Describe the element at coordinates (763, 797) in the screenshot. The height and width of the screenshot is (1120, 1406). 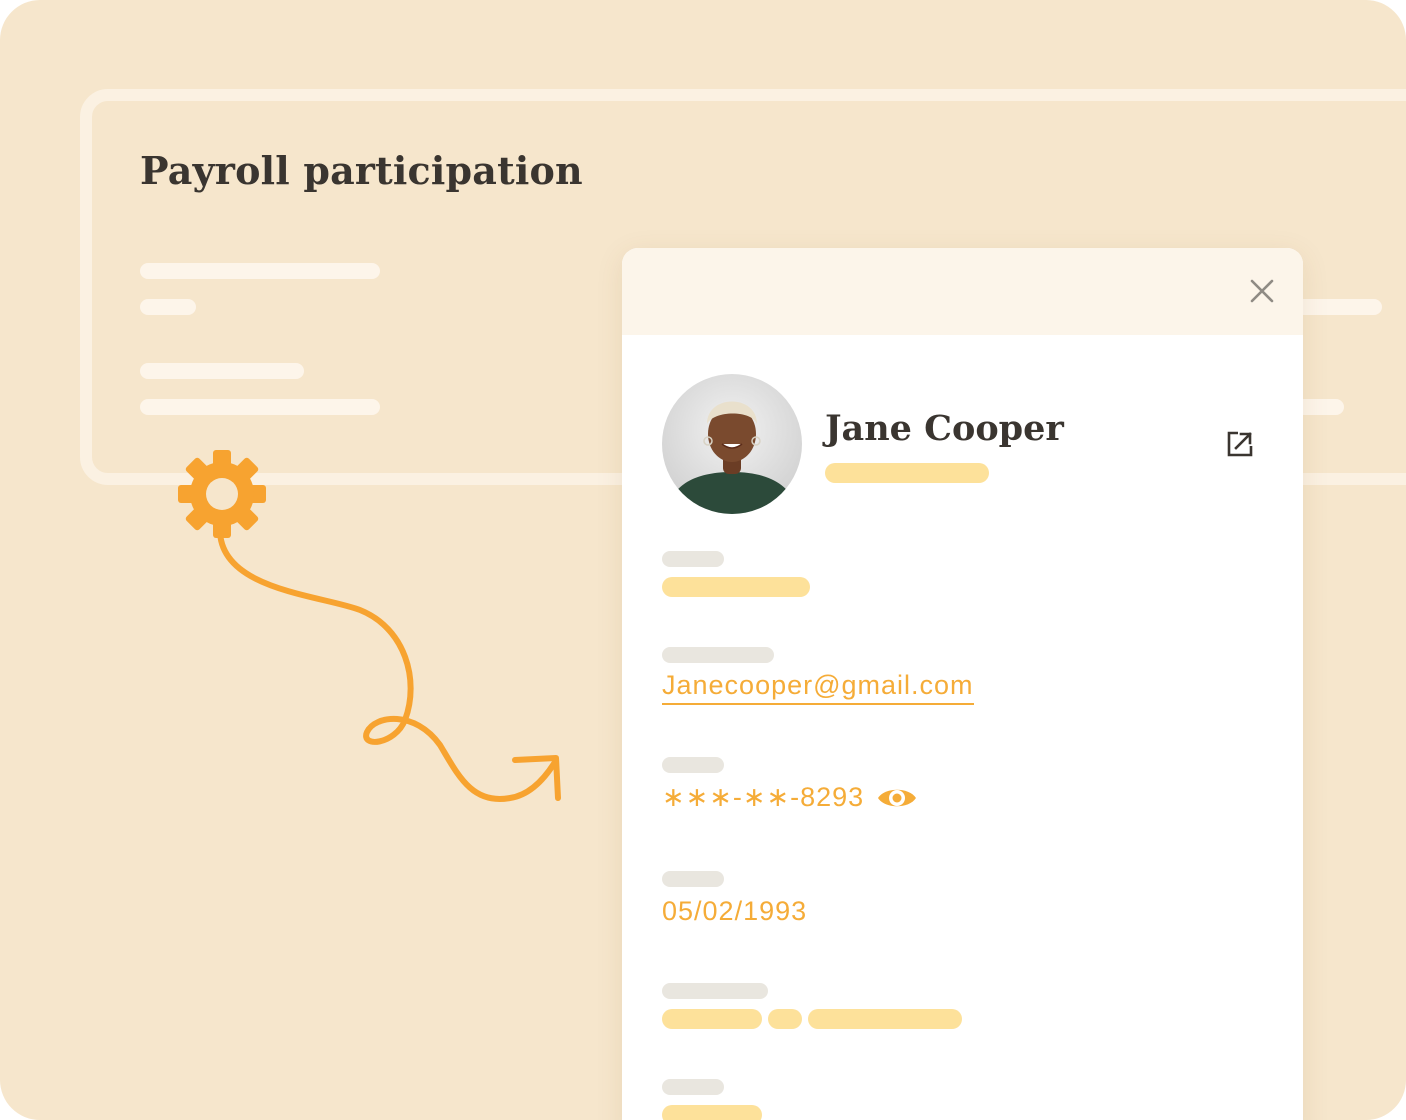
I see `ssn-value: ∗∗∗-∗∗-8293` at that location.